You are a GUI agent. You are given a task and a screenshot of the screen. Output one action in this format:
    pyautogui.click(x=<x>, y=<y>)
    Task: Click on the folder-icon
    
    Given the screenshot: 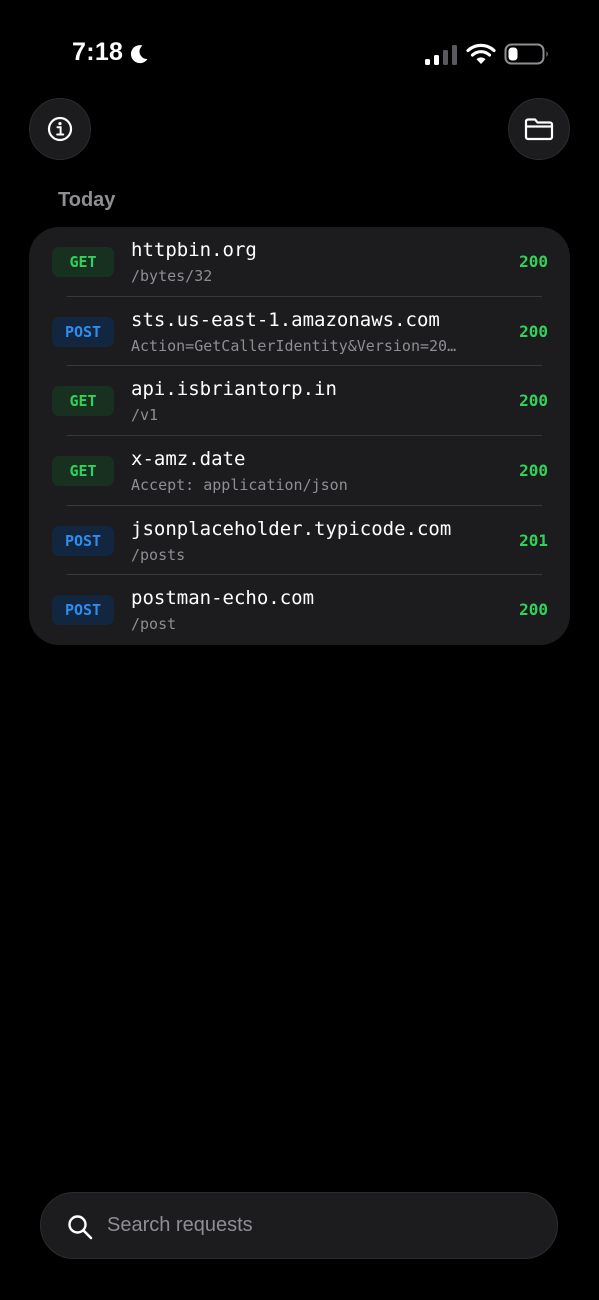 What is the action you would take?
    pyautogui.click(x=539, y=129)
    